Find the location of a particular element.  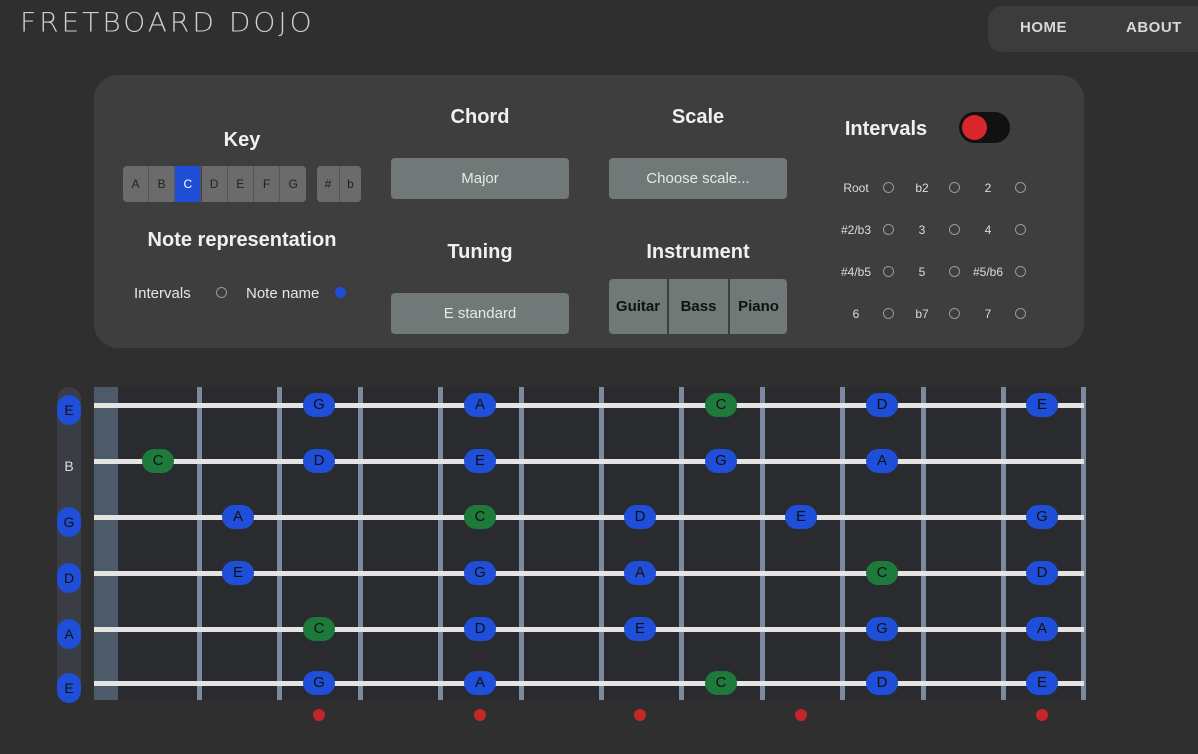

representation-intervals-radio is located at coordinates (221, 292).